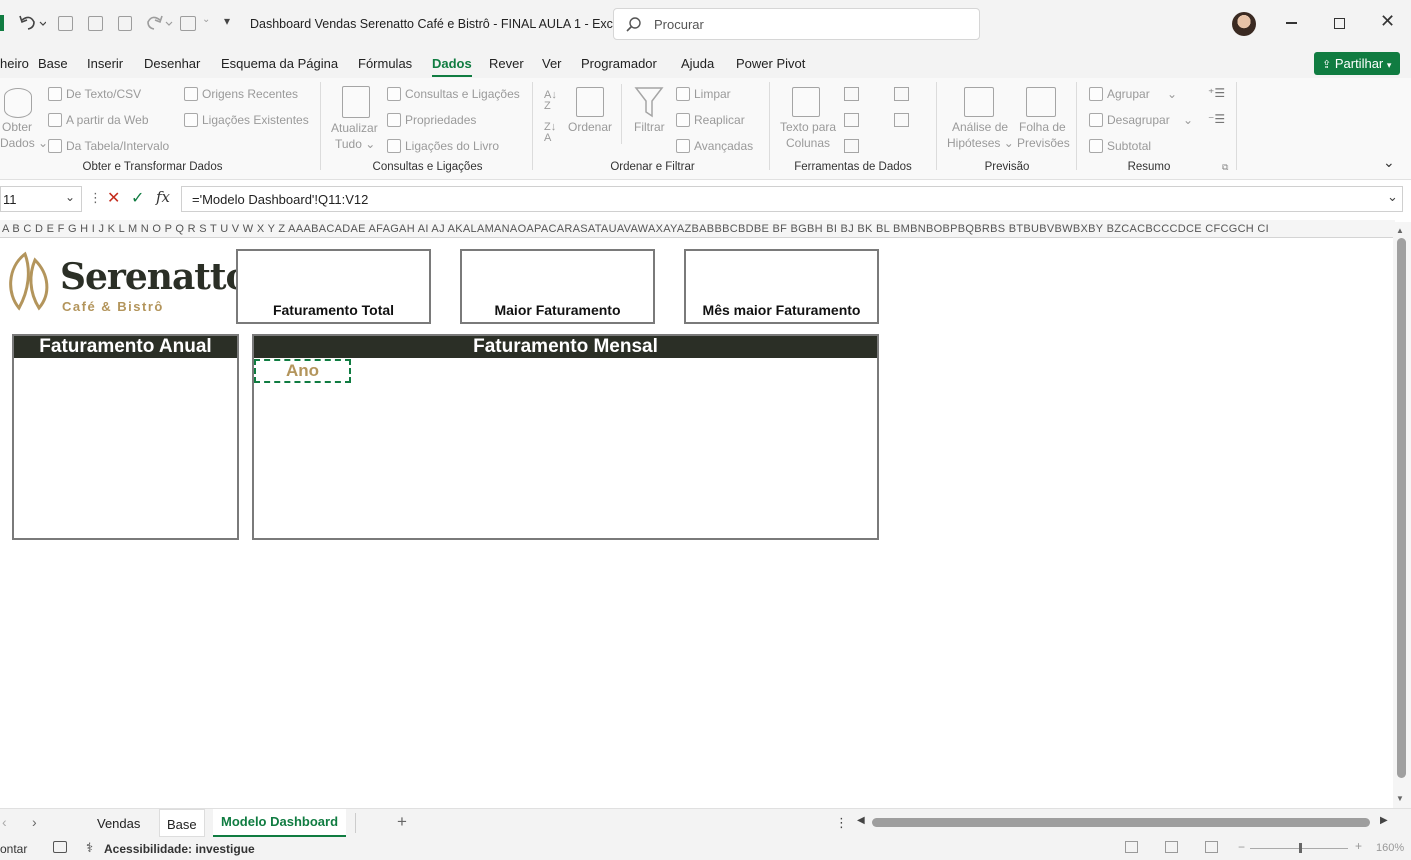 This screenshot has height=860, width=1411. What do you see at coordinates (41, 199) in the screenshot?
I see `name-box: 11 ⌄` at bounding box center [41, 199].